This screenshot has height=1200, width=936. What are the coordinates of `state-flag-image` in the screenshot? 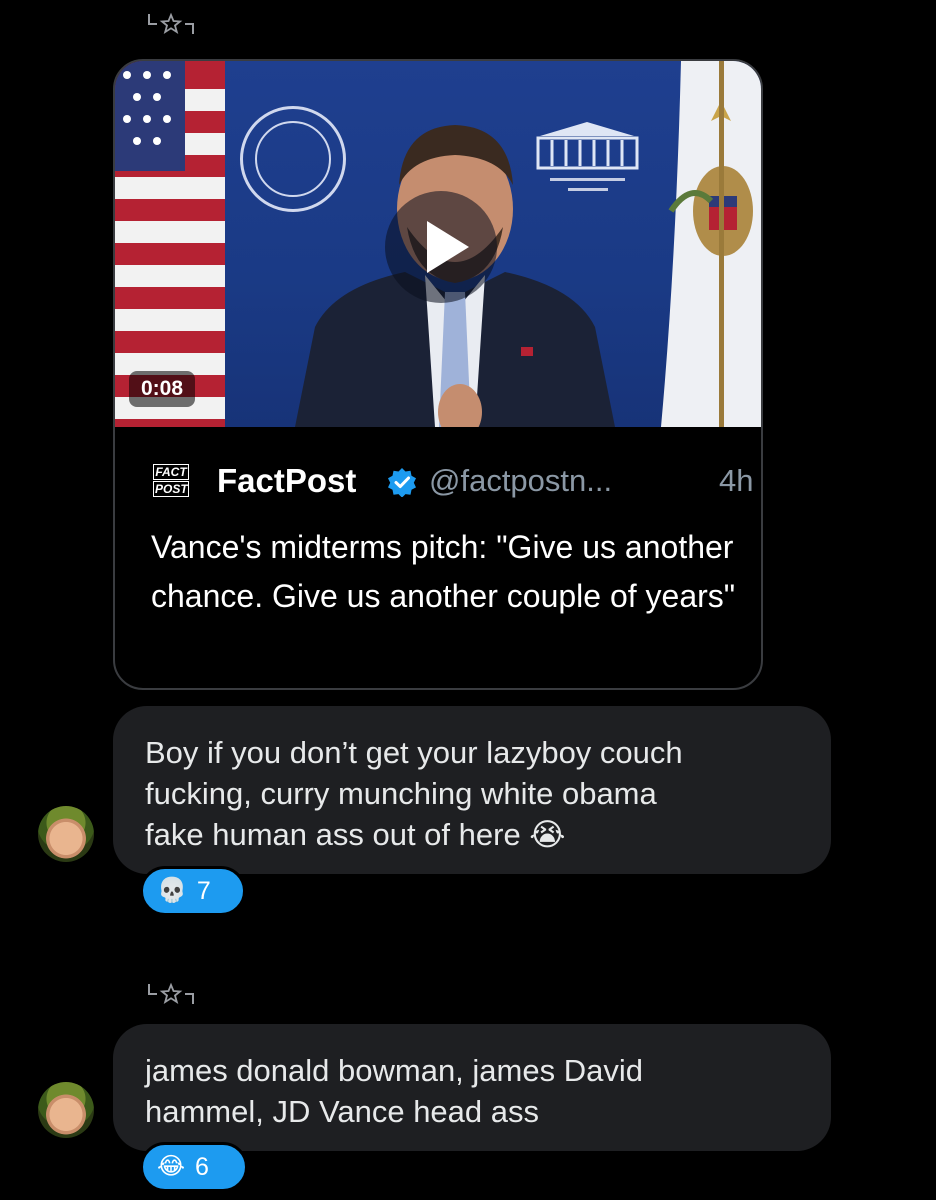 It's located at (711, 244).